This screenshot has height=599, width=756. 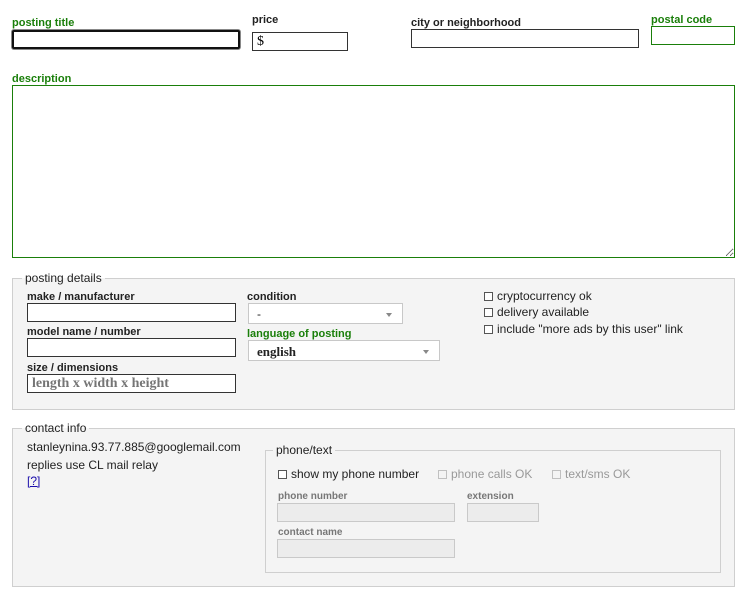 What do you see at coordinates (73, 368) in the screenshot?
I see `size-label: size / dimensions` at bounding box center [73, 368].